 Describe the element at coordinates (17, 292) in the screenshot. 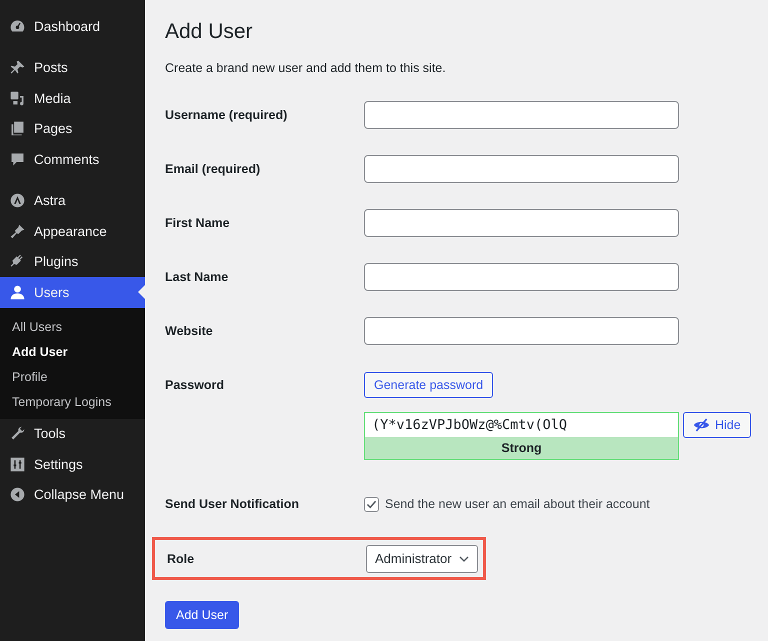

I see `user-icon` at that location.